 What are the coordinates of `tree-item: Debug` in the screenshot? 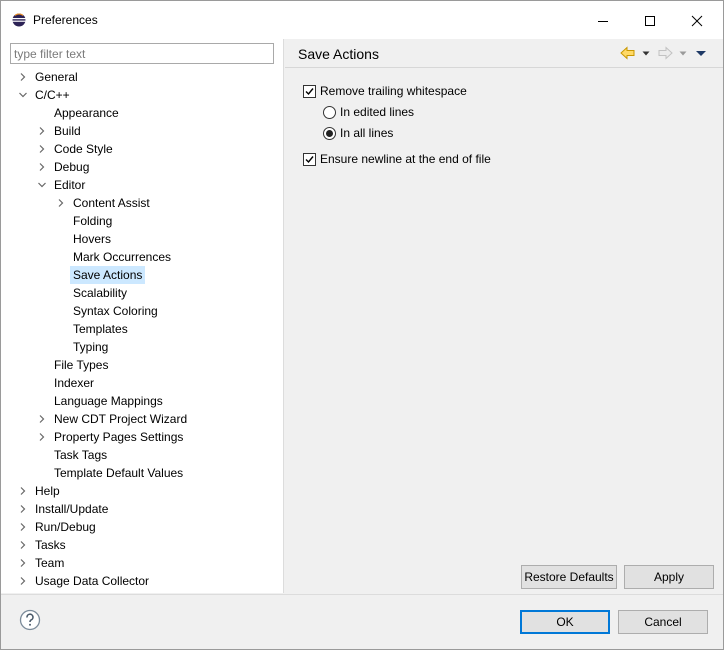 It's located at (142, 167).